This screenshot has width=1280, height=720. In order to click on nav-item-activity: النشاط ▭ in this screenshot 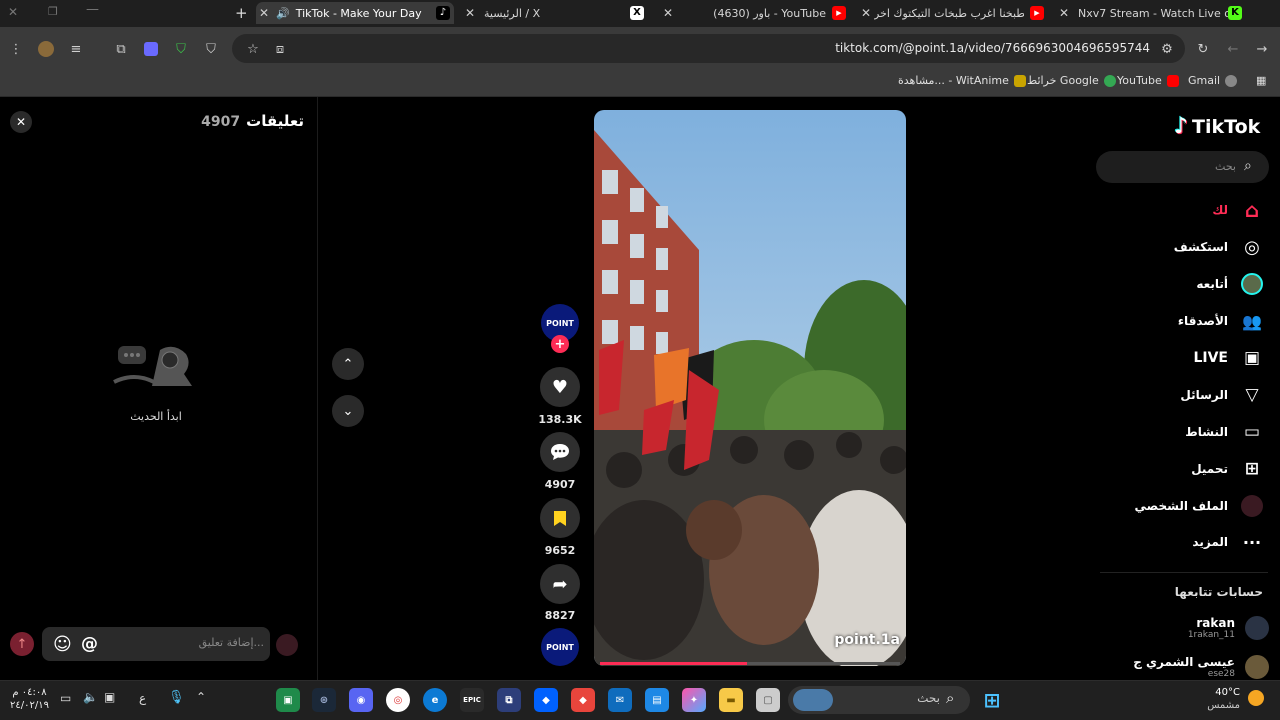, I will do `click(1224, 432)`.